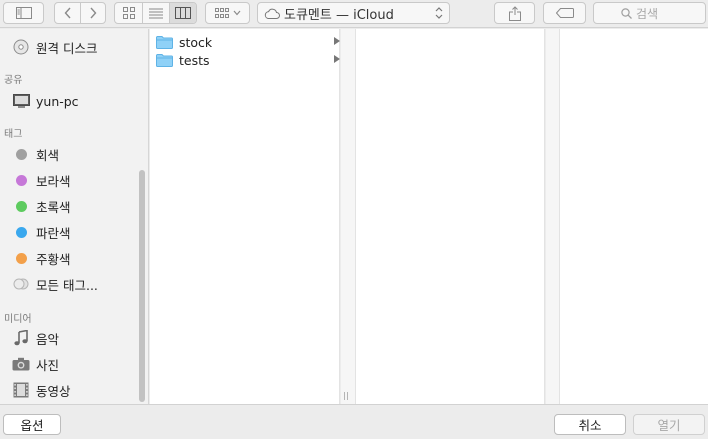 This screenshot has width=708, height=439. What do you see at coordinates (142, 286) in the screenshot?
I see `sidebar-scrollbar` at bounding box center [142, 286].